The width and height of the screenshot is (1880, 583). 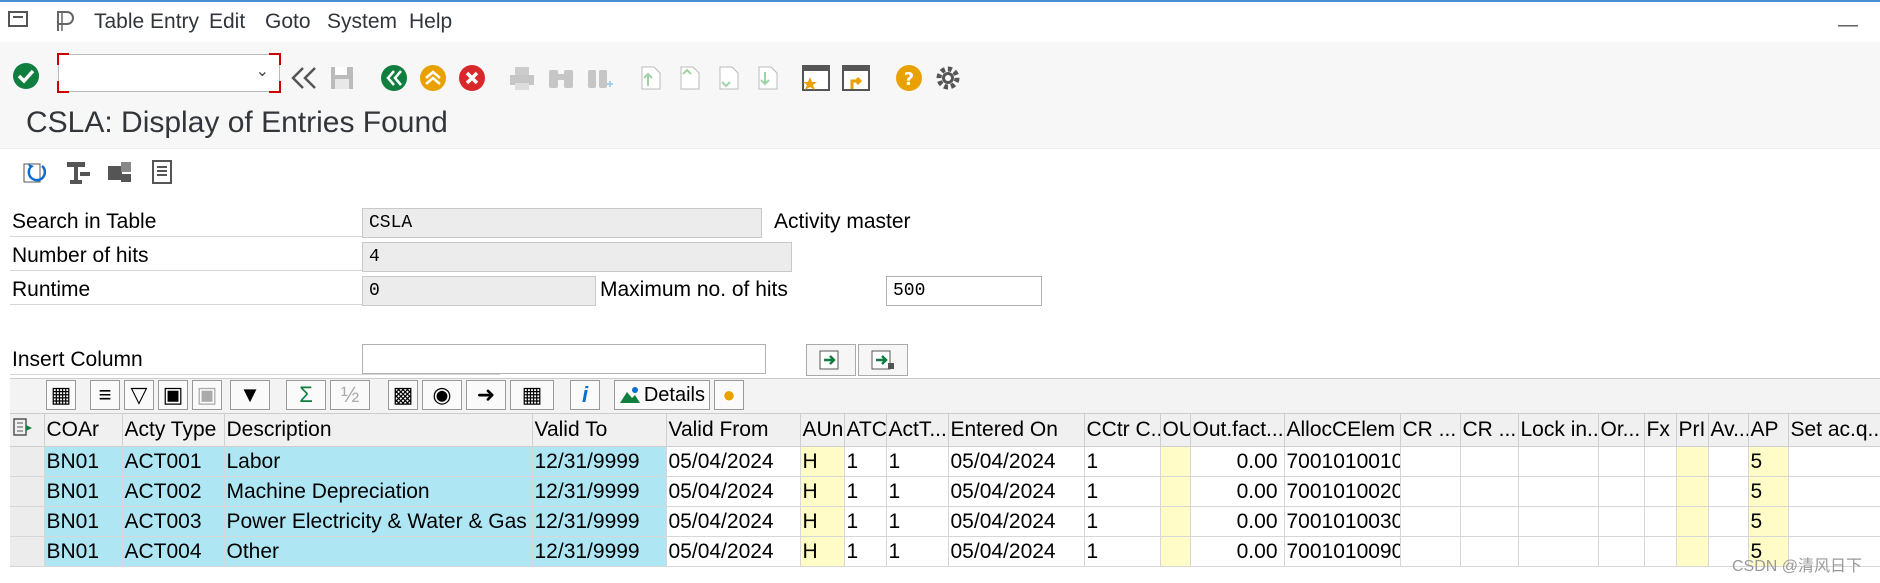 I want to click on cancel-icon, so click(x=472, y=78).